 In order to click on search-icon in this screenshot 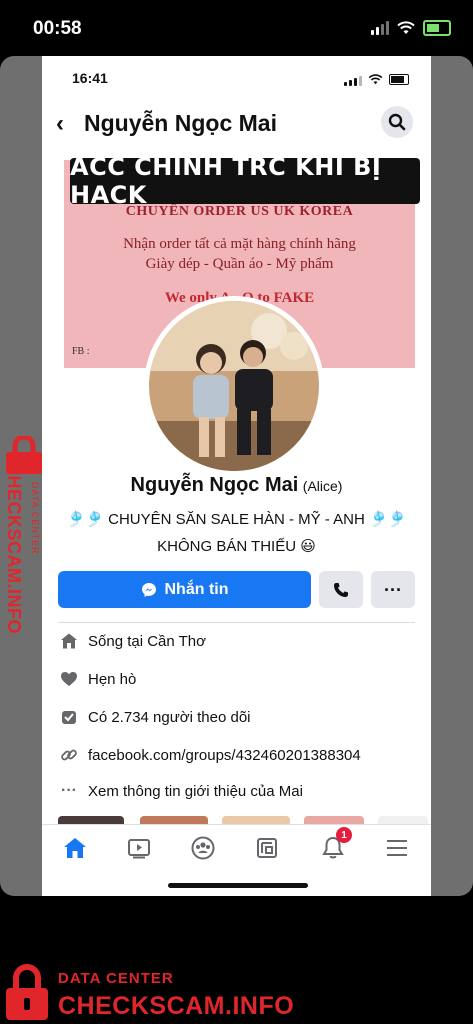, I will do `click(397, 122)`.